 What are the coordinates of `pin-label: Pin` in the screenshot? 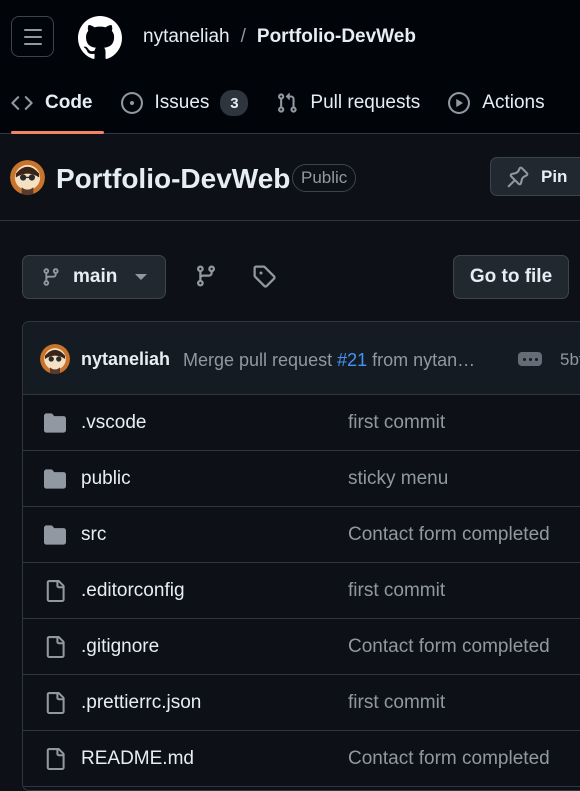 It's located at (554, 176).